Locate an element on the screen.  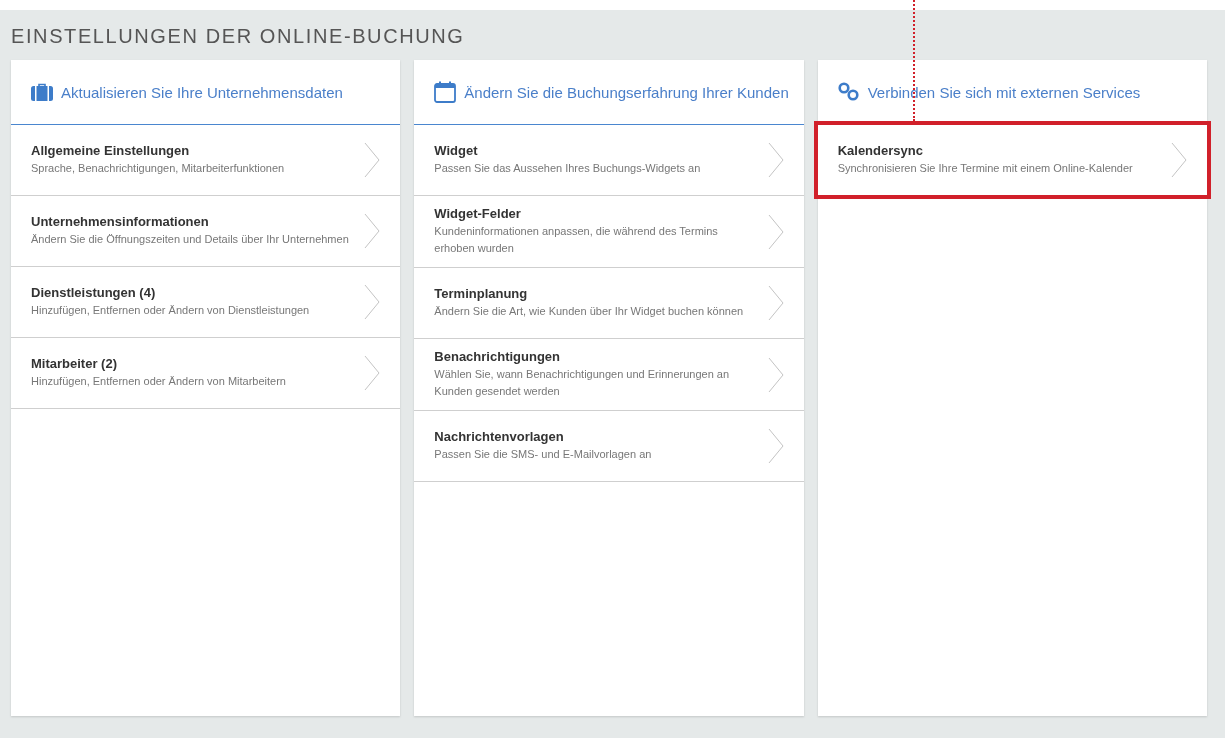
settings-item: Benachrichtigungen Wählen Sie, wann Benachrichtigungen und Erinnerungen an Kunden gesendet werden is located at coordinates (609, 375).